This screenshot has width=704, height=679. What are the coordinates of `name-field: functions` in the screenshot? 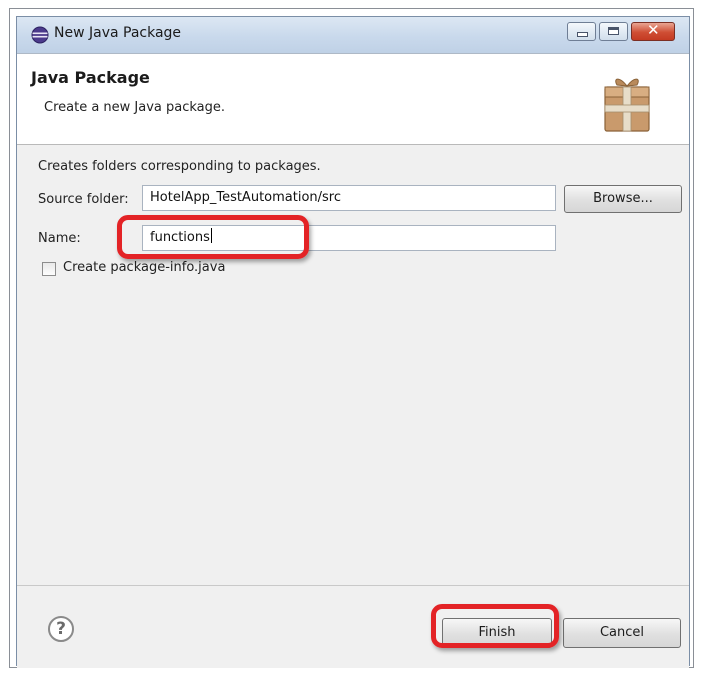 It's located at (349, 238).